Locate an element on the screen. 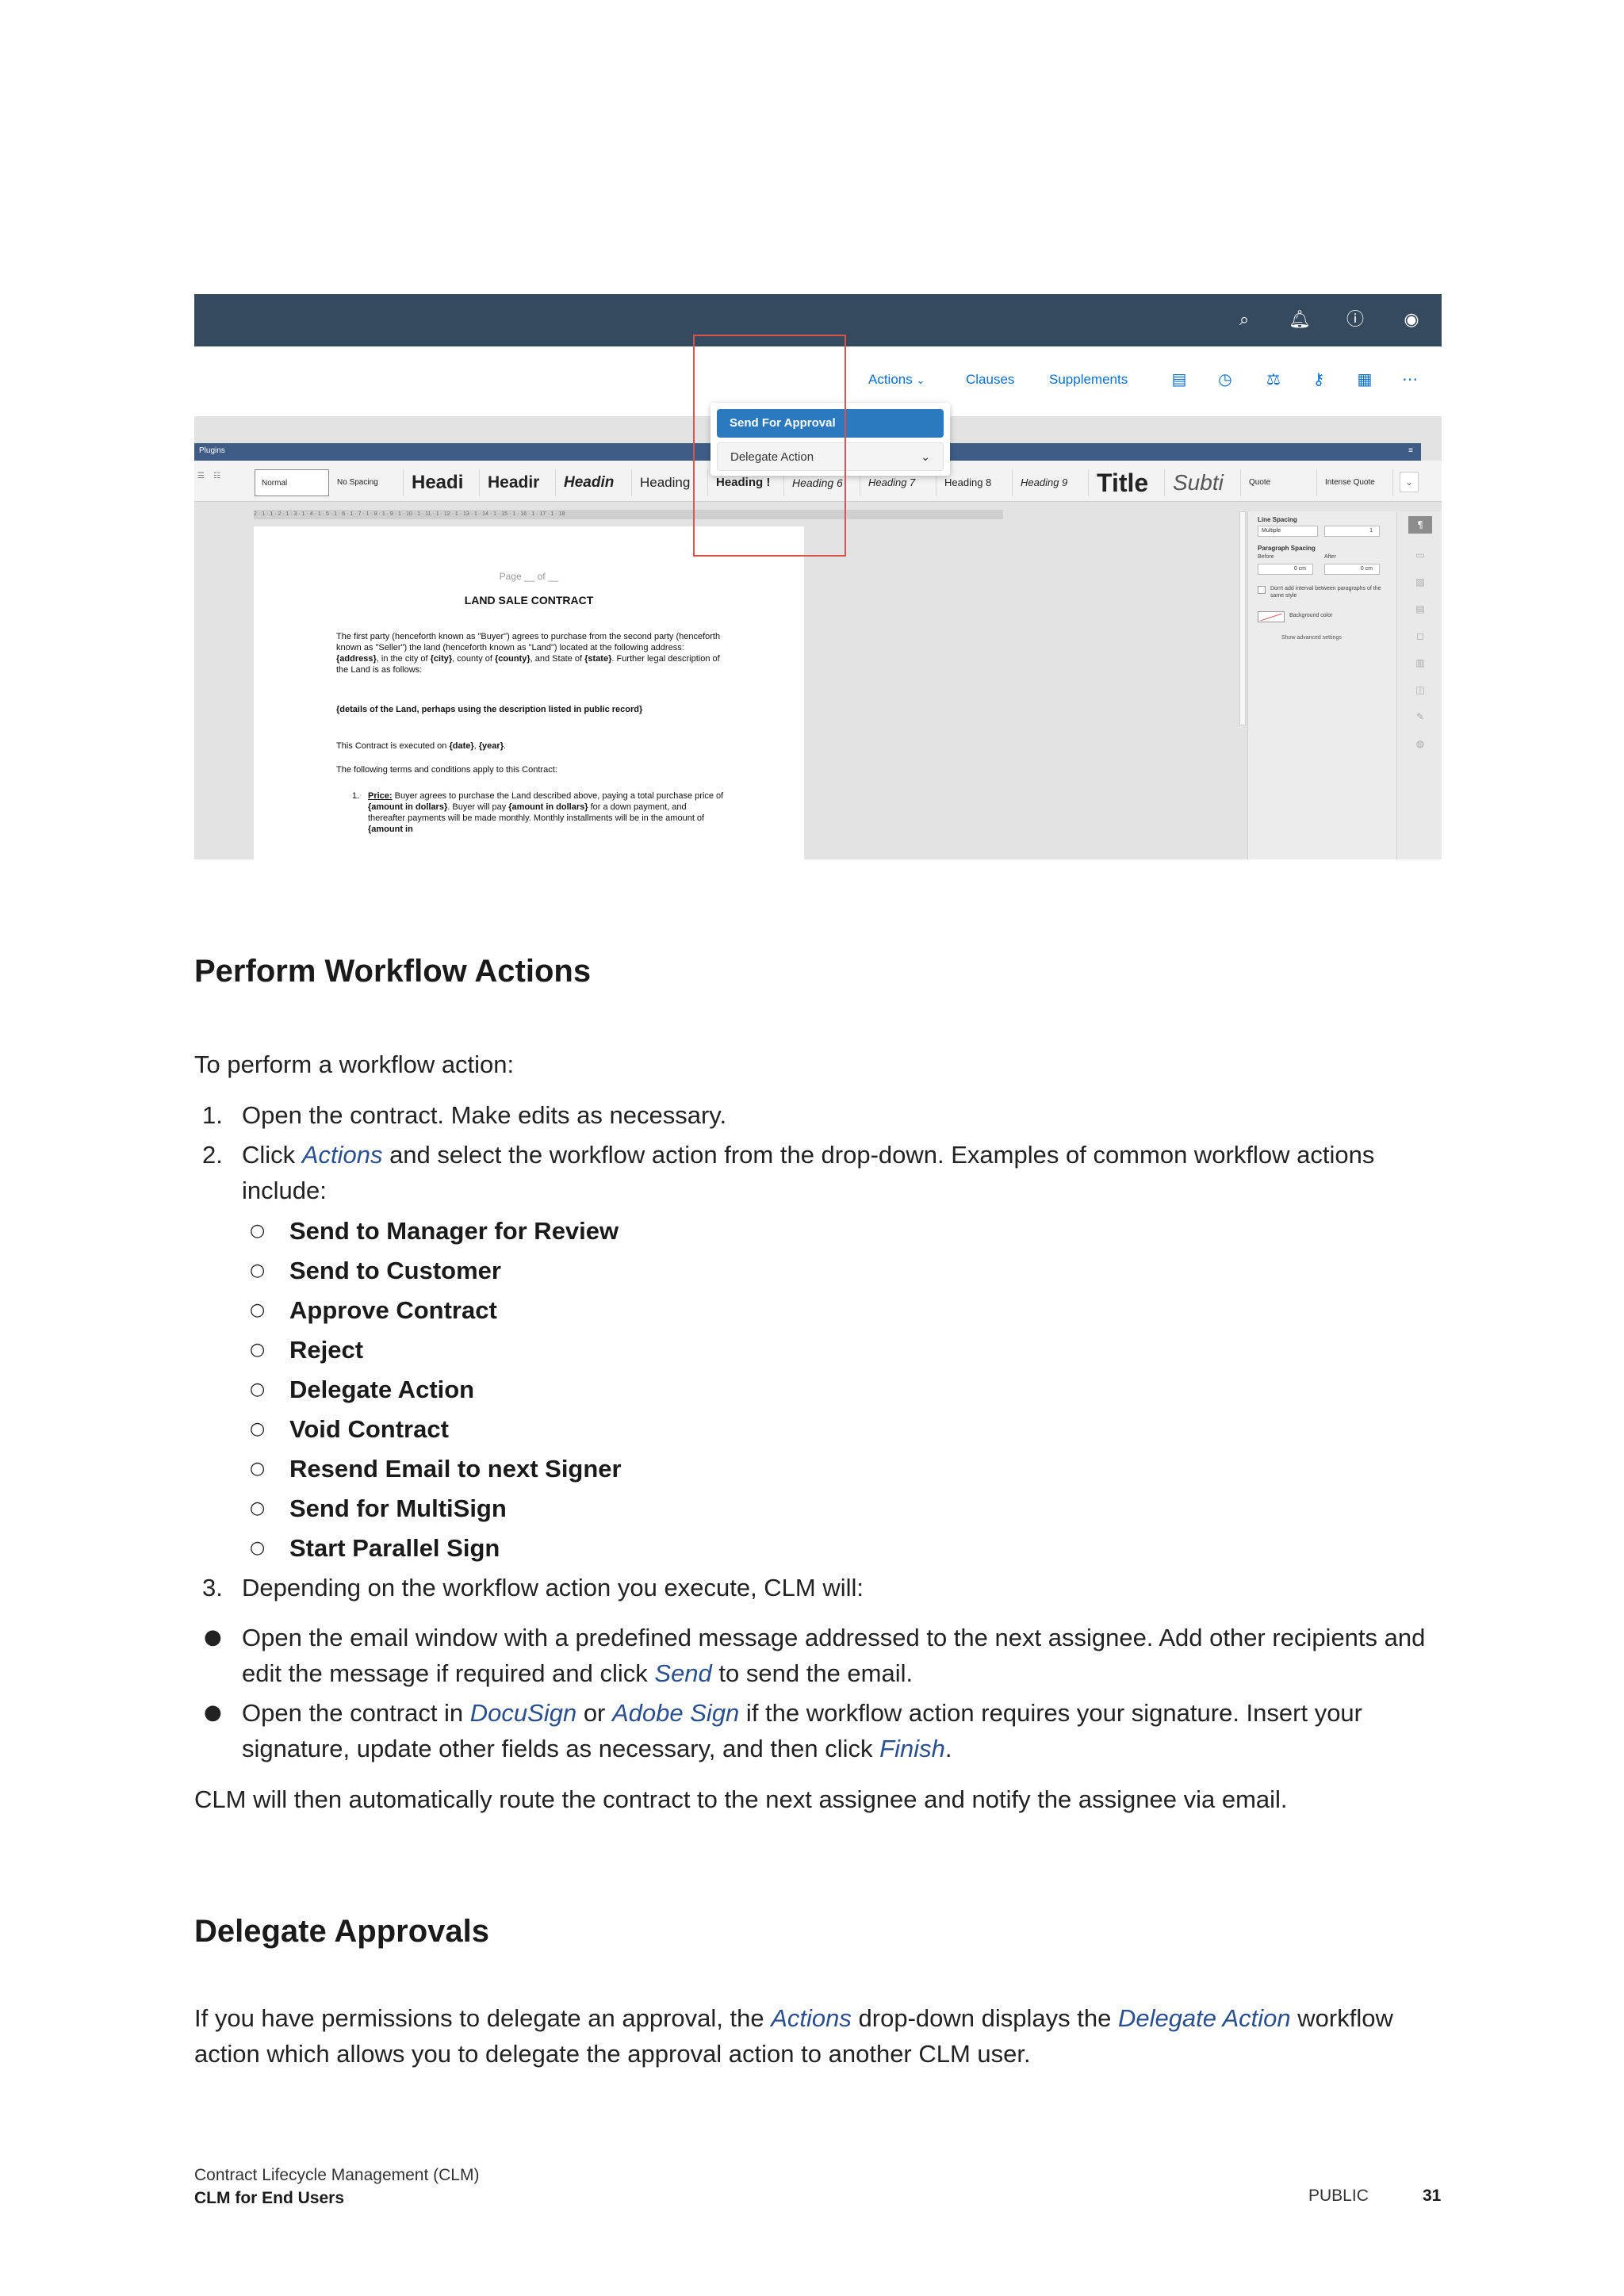 This screenshot has width=1624, height=2296. scrollbar is located at coordinates (1242, 618).